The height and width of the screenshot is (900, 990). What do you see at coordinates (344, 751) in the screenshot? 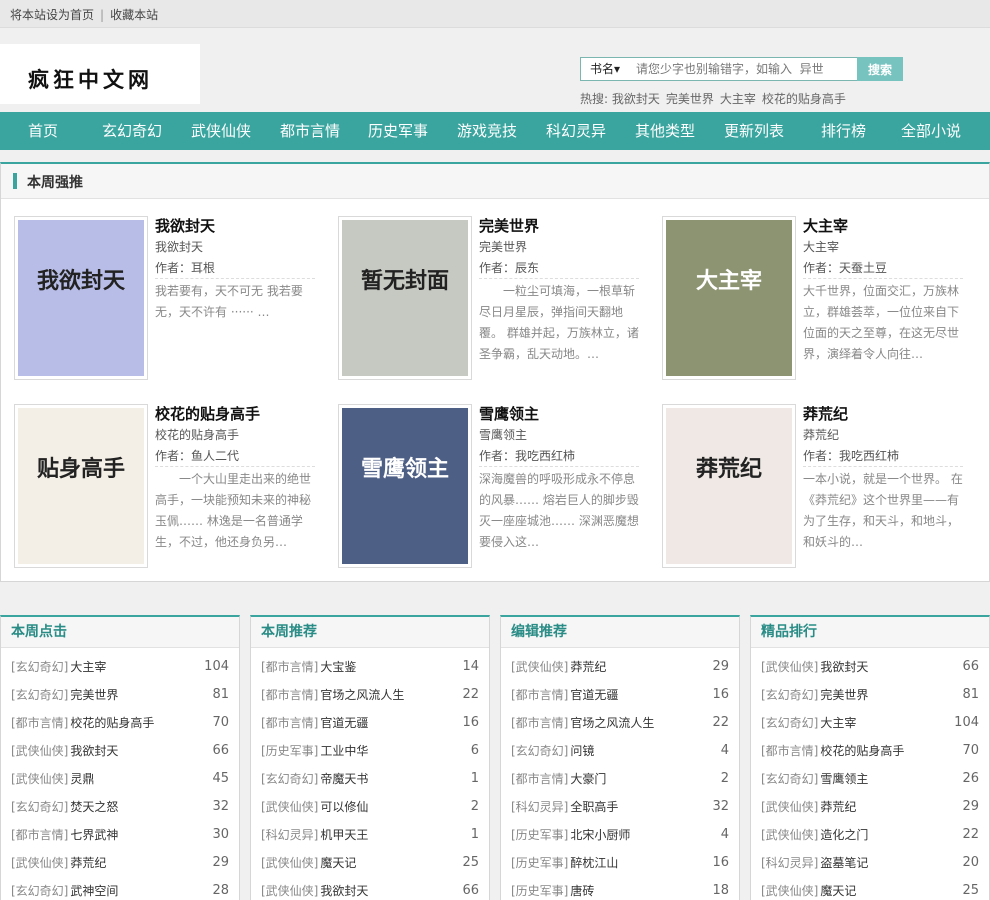
I see `rank-item-title: 工业中华` at bounding box center [344, 751].